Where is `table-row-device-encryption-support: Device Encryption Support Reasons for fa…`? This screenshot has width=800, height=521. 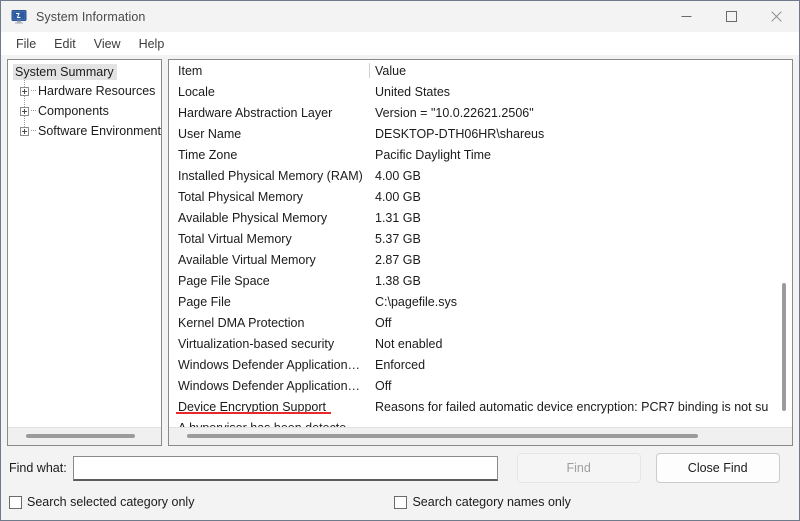 table-row-device-encryption-support: Device Encryption Support Reasons for fa… is located at coordinates (480, 406).